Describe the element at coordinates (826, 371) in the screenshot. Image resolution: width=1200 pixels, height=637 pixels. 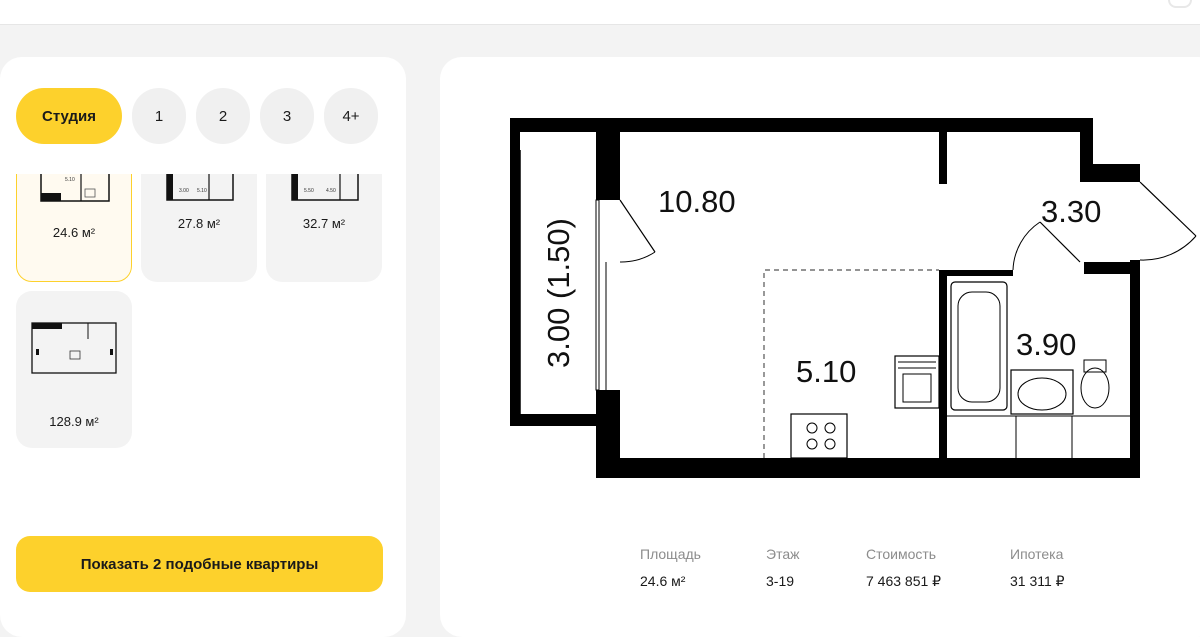
I see `room-area-kitchen: 5.10` at that location.